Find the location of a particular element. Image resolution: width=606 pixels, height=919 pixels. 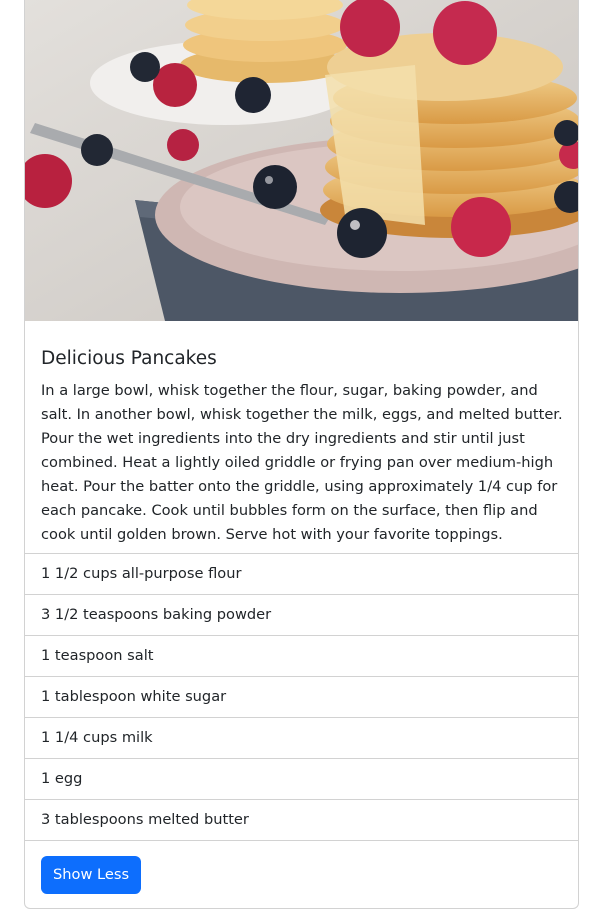

card-footer: Show Less is located at coordinates (301, 874).